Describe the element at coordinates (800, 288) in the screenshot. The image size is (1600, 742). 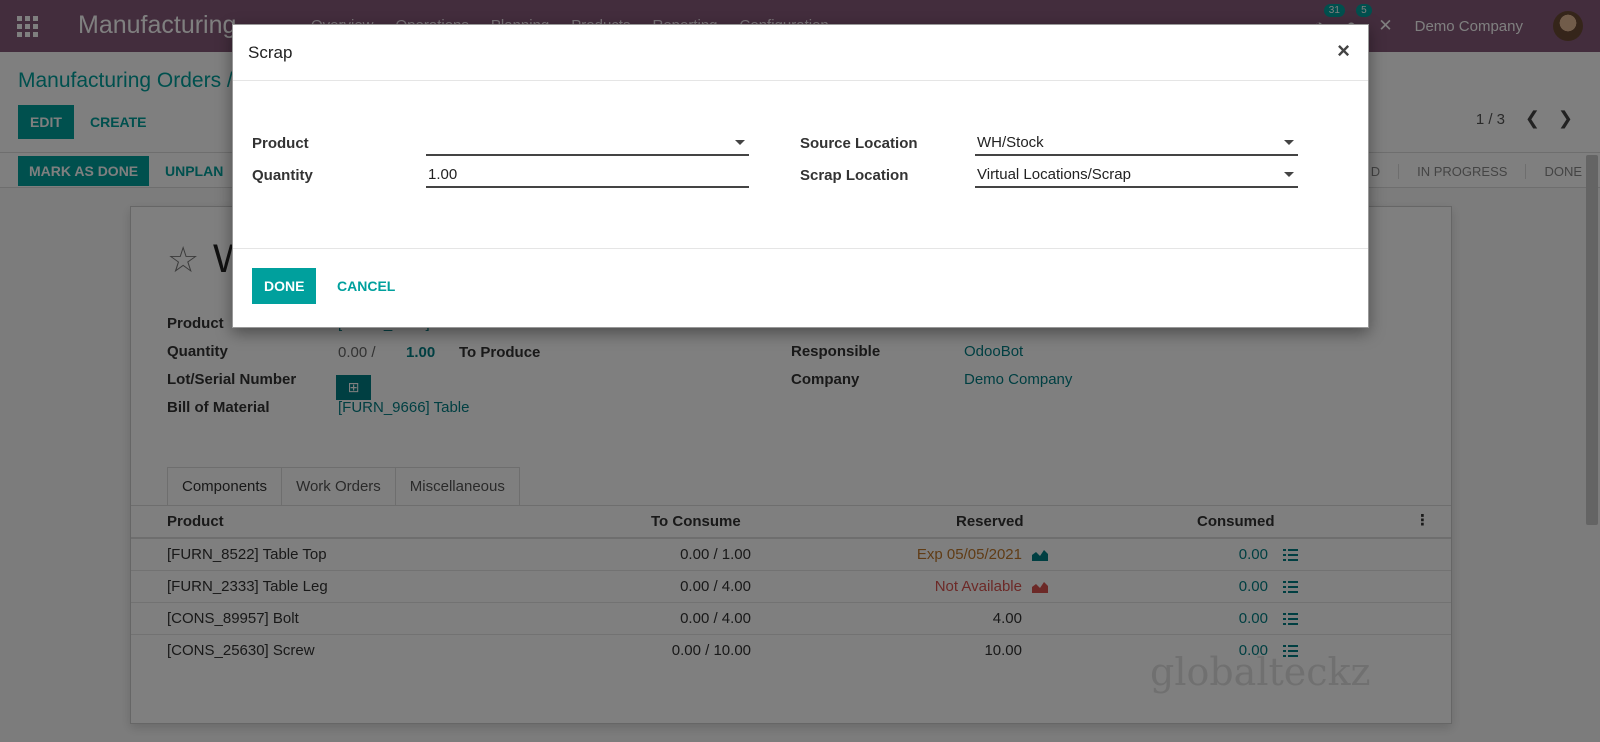
I see `dialog-footer: DONE CANCEL` at that location.